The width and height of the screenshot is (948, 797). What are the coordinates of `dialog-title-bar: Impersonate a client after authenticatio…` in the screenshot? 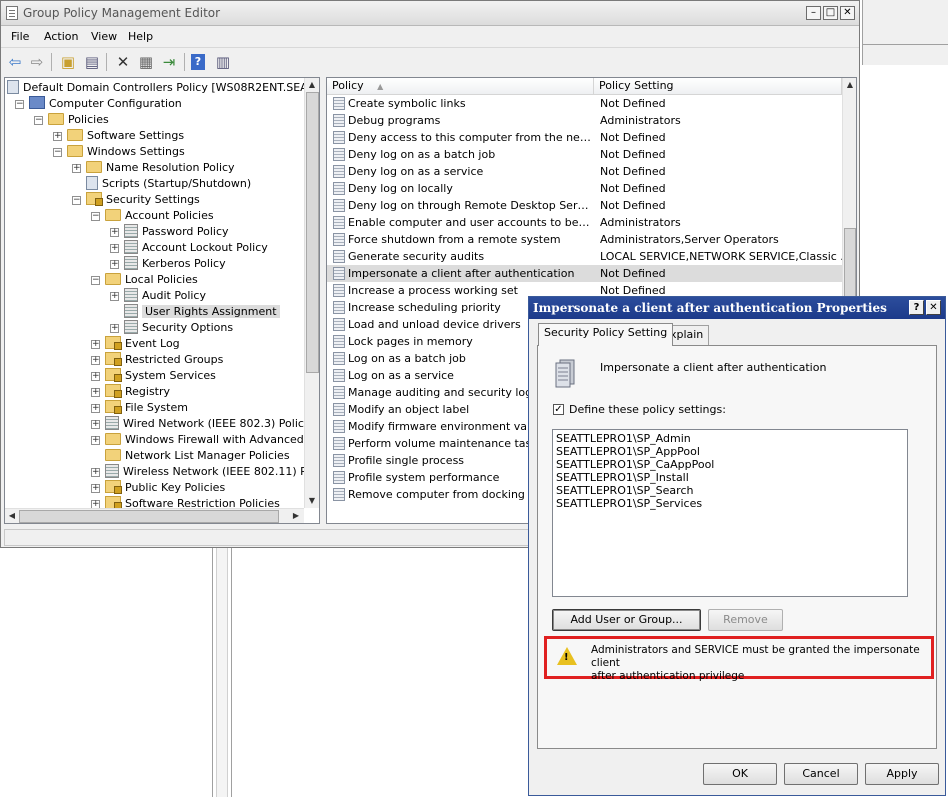 It's located at (737, 308).